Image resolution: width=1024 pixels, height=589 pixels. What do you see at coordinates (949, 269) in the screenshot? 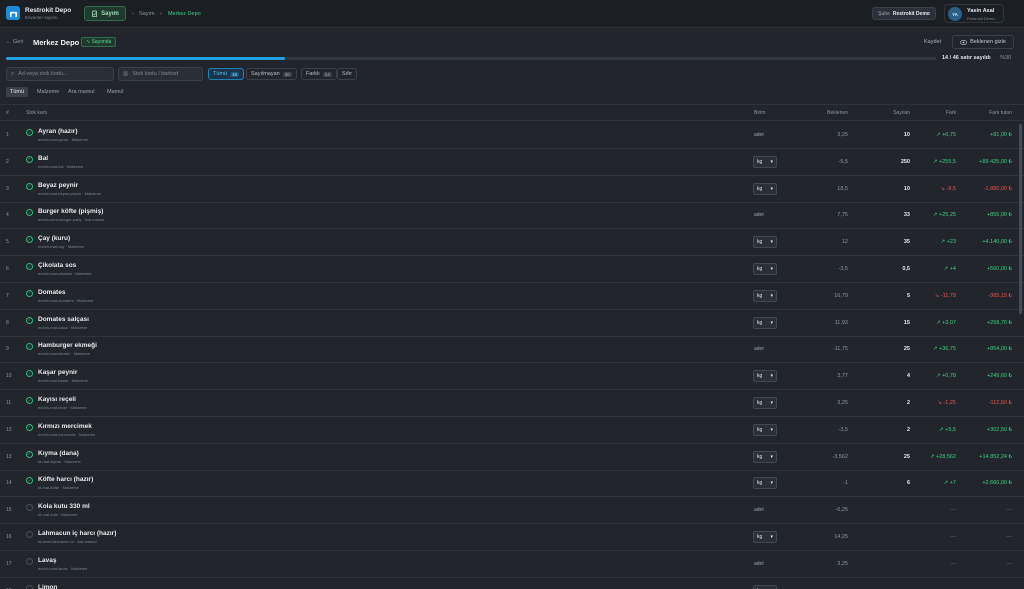
I see `diff-value: ↗ +4` at bounding box center [949, 269].